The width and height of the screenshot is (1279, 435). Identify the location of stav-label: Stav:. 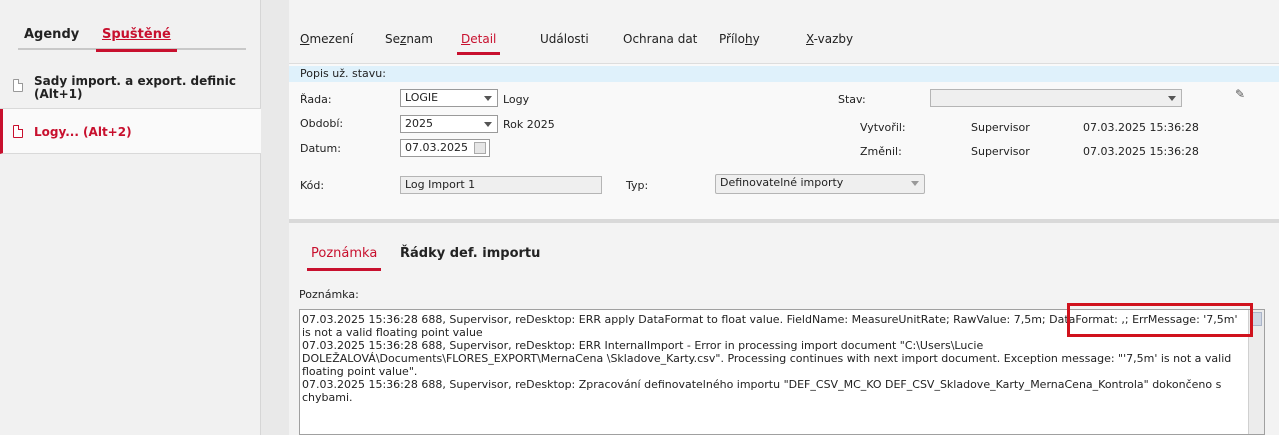
(852, 99).